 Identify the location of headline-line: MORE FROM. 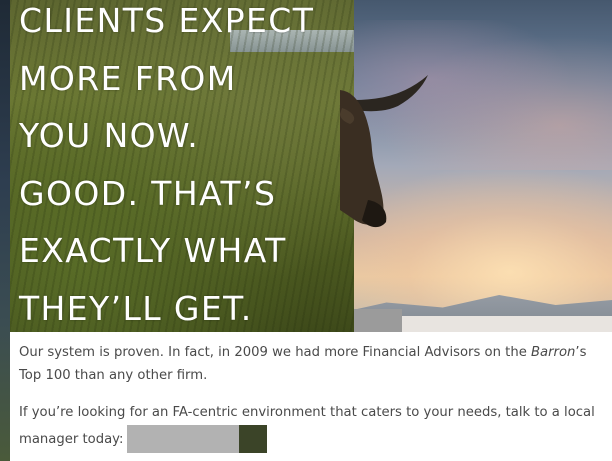
(128, 78).